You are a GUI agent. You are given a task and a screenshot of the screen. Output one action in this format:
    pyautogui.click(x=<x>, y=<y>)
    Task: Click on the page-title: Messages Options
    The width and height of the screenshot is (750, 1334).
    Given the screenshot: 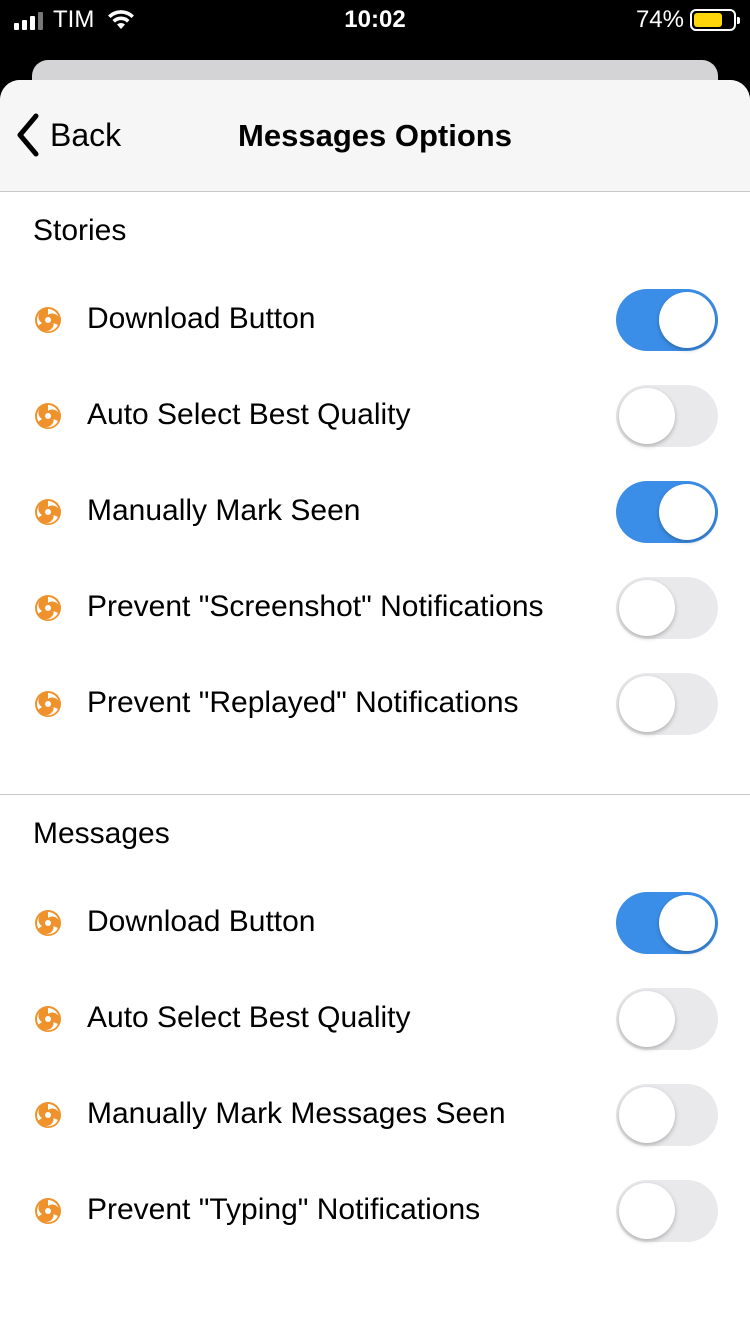 What is the action you would take?
    pyautogui.click(x=375, y=135)
    